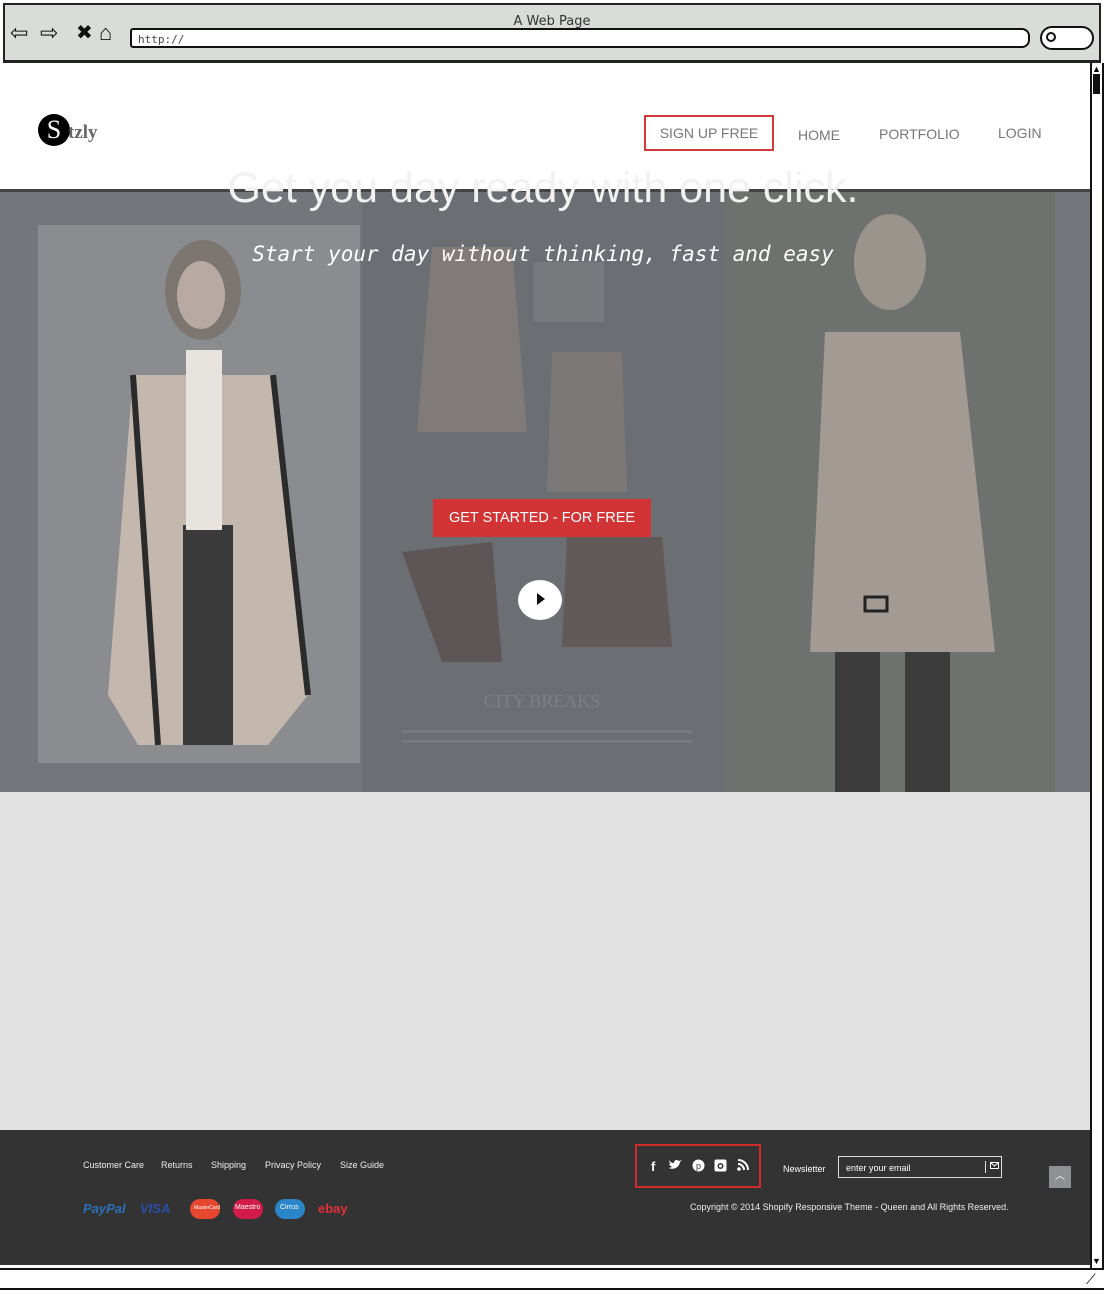  What do you see at coordinates (920, 1167) in the screenshot?
I see `newsletter-email-input: enter your email` at bounding box center [920, 1167].